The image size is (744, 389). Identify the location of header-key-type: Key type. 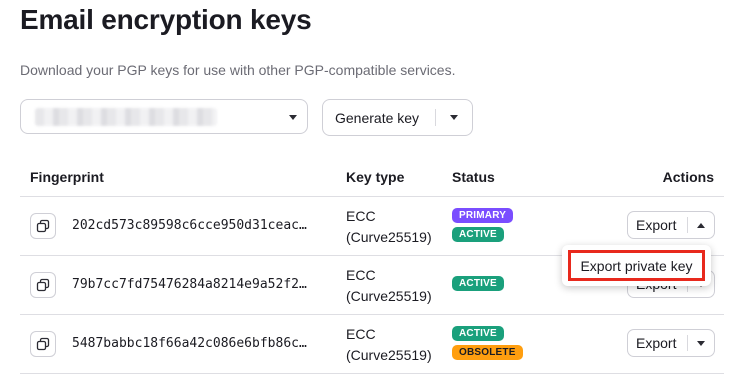
(375, 177).